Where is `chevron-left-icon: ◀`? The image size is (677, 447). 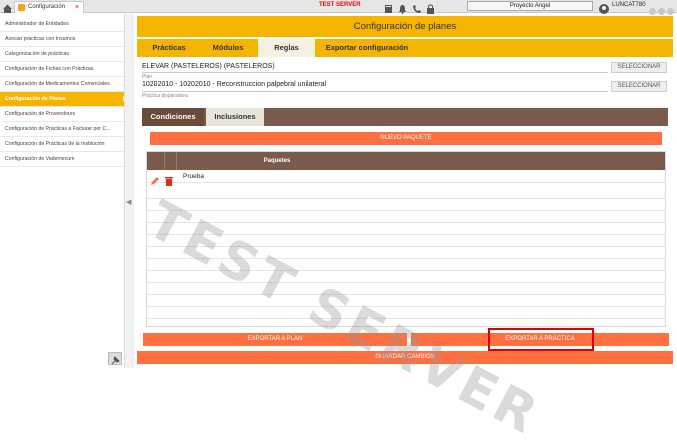
chevron-left-icon: ◀ is located at coordinates (129, 202).